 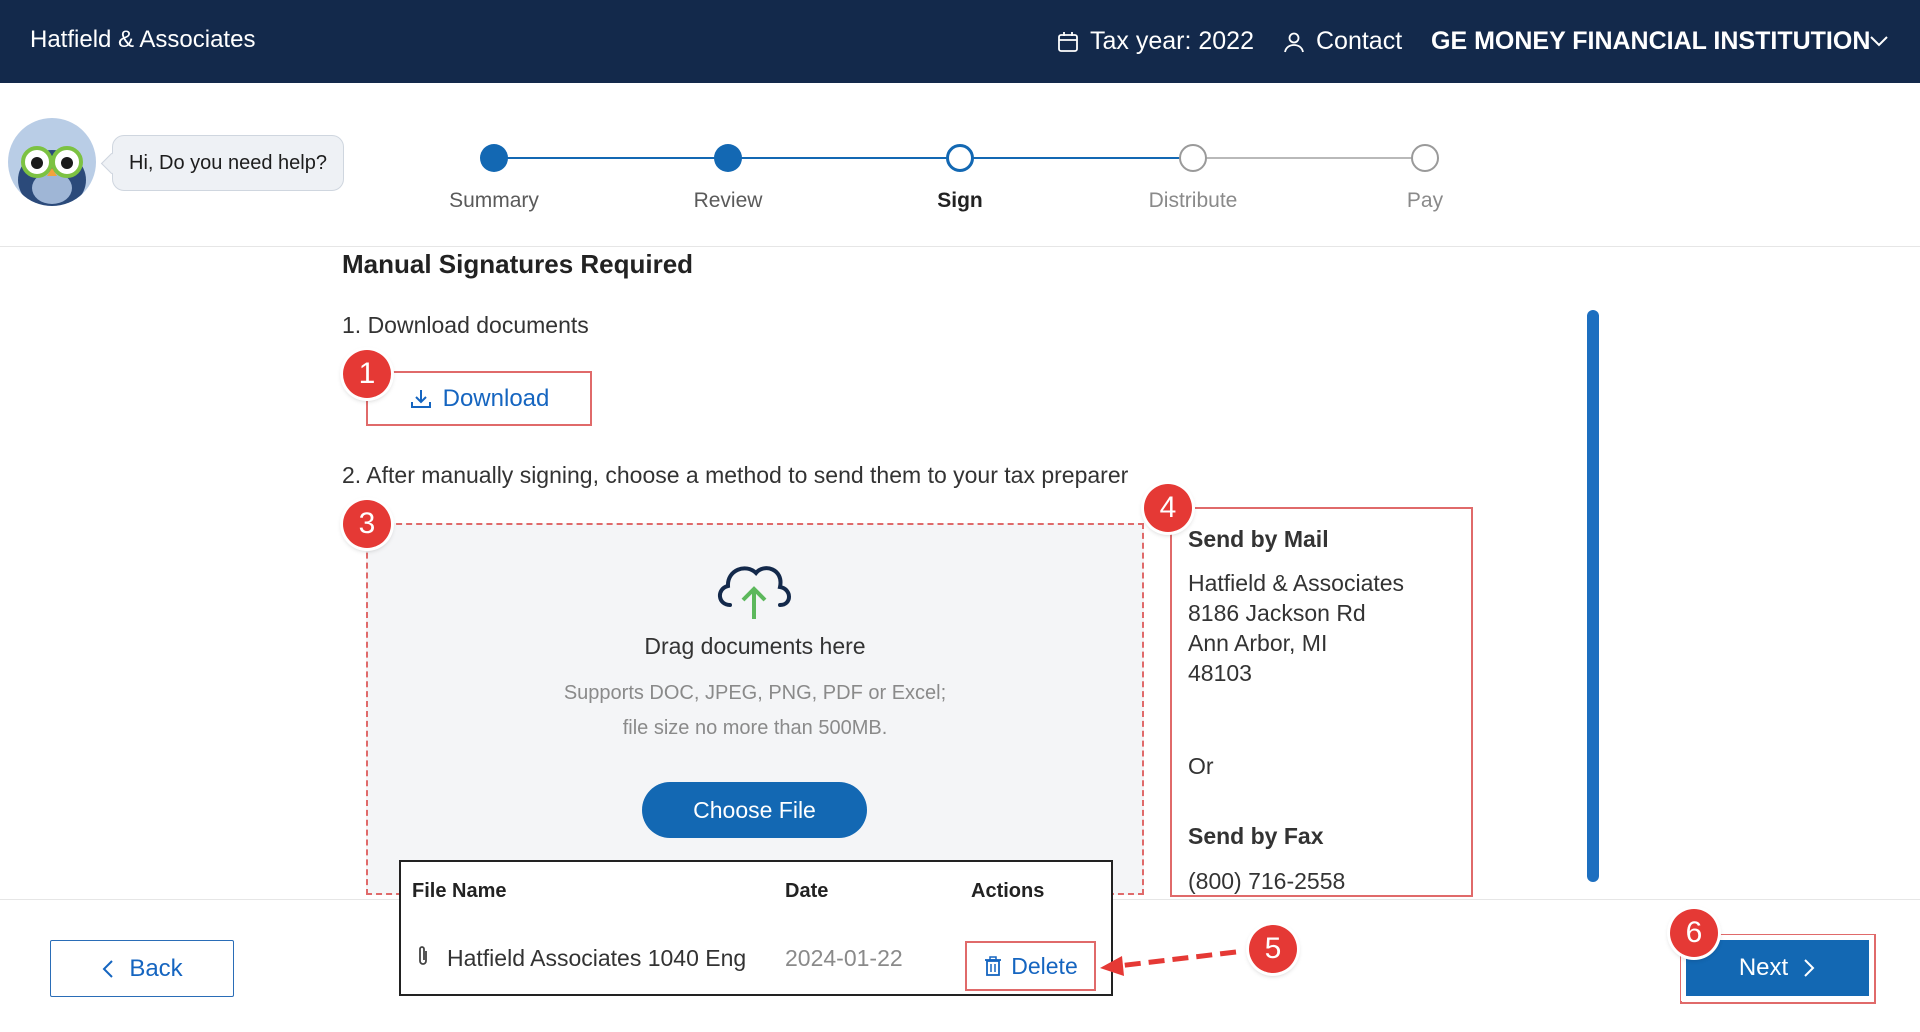 I want to click on send-by-fax-heading: Send by Fax, so click(x=1256, y=836).